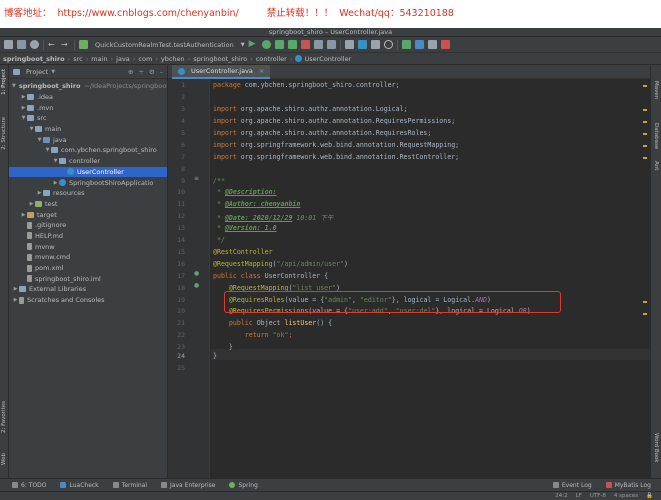  I want to click on collapse-icon: ÷, so click(140, 72).